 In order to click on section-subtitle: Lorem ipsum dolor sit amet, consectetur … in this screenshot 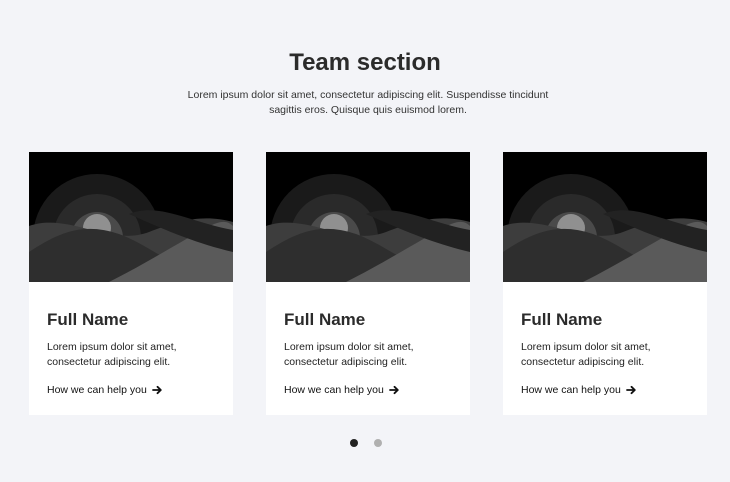, I will do `click(368, 102)`.